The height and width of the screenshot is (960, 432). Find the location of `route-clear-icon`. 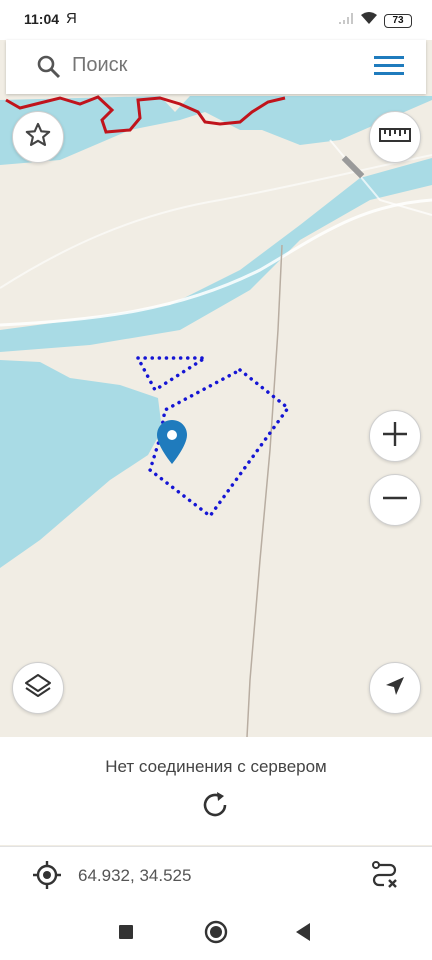

route-clear-icon is located at coordinates (385, 876).